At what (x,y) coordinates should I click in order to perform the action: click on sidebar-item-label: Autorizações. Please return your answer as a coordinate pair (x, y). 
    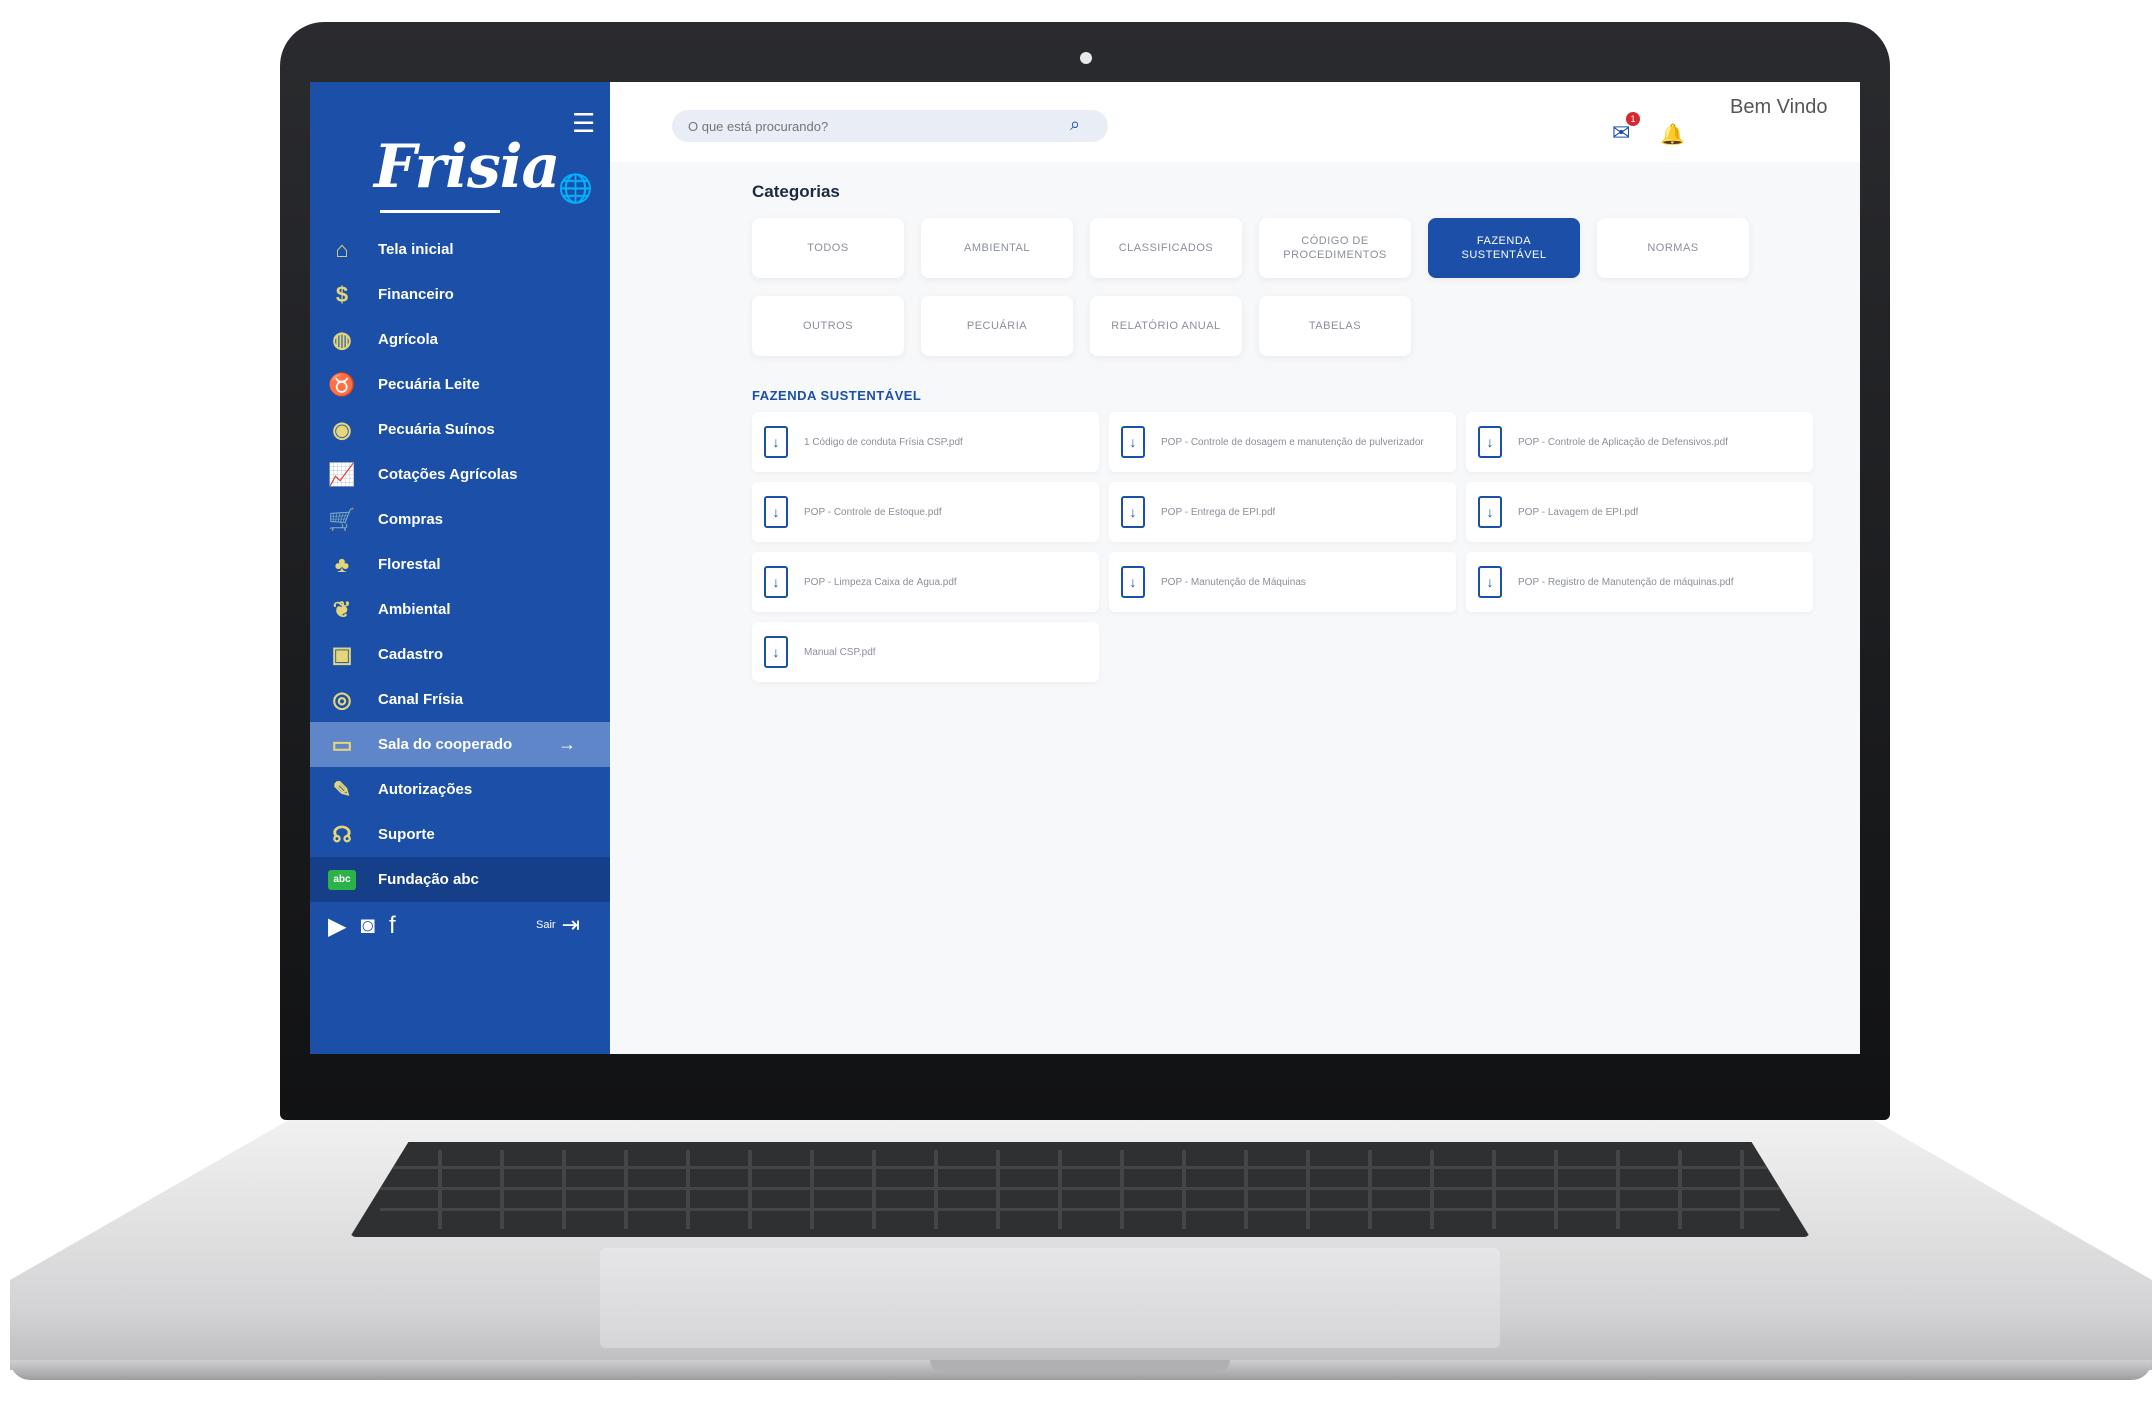
    Looking at the image, I should click on (425, 789).